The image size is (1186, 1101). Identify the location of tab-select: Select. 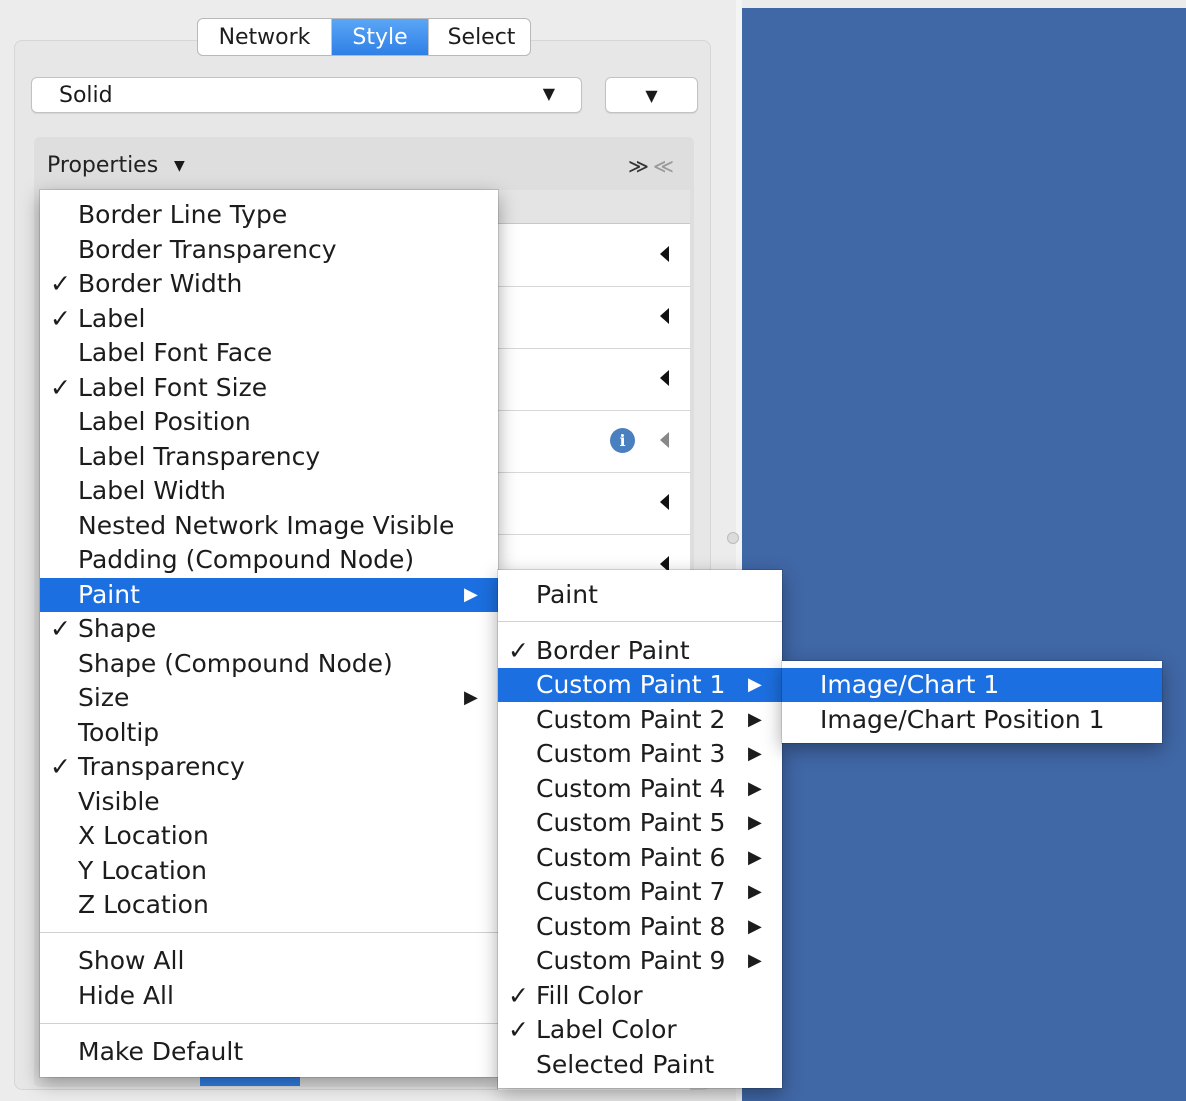
(479, 37).